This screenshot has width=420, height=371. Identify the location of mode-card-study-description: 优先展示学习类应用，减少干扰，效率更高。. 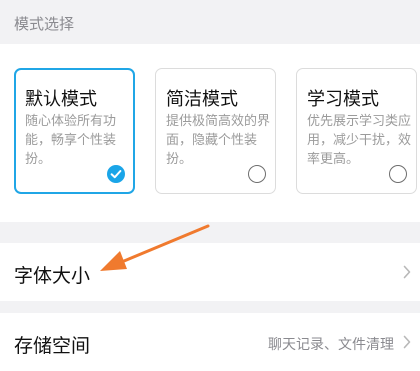
(359, 140).